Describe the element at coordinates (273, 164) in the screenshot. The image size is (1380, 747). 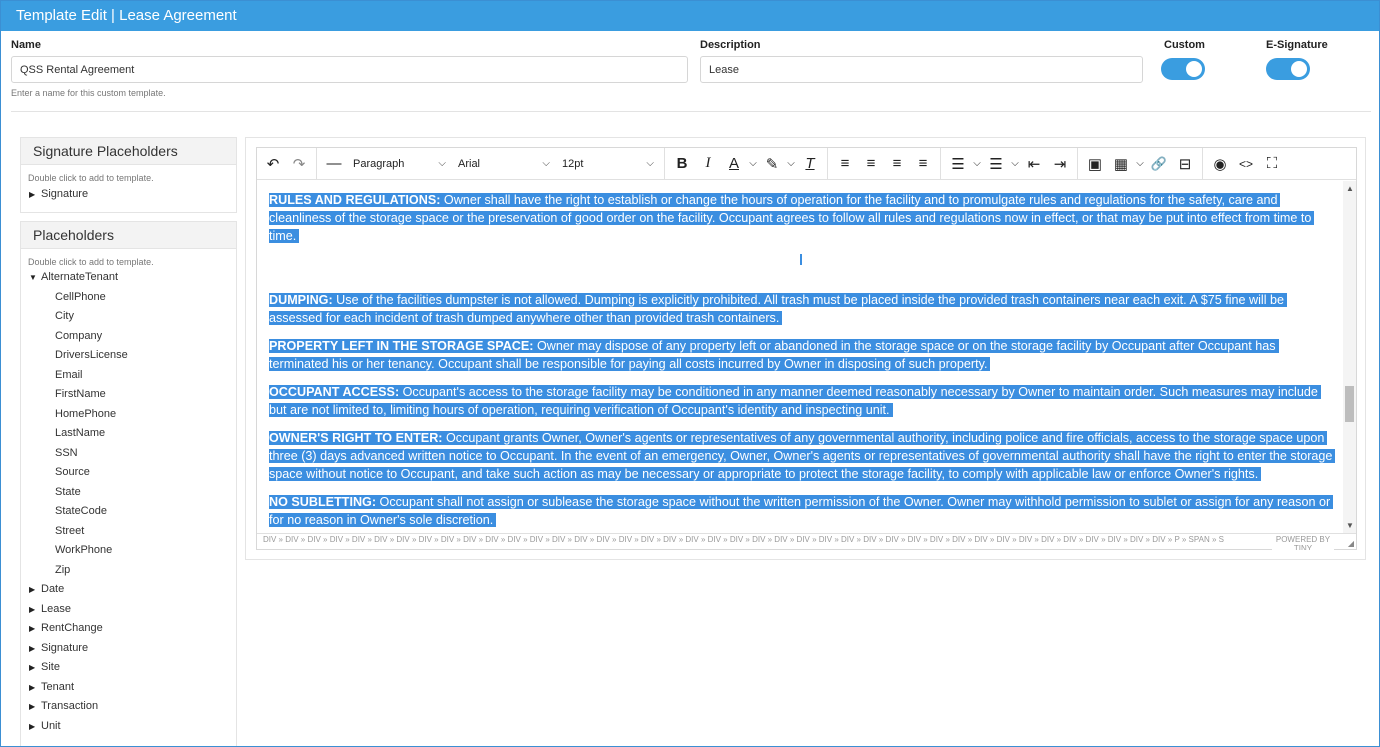
I see `undo-icon: ↶` at that location.